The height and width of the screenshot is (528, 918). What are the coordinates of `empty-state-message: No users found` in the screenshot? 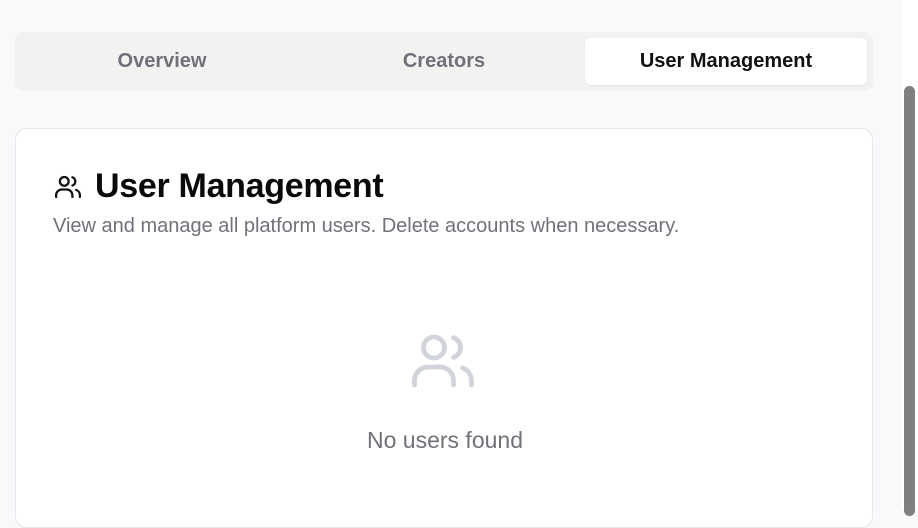 It's located at (445, 440).